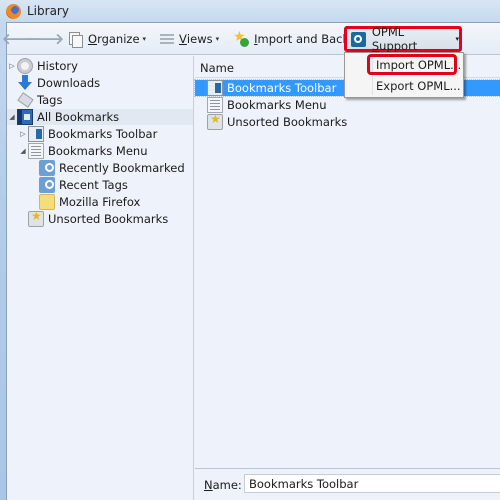  Describe the element at coordinates (75, 39) in the screenshot. I see `organize-icon` at that location.